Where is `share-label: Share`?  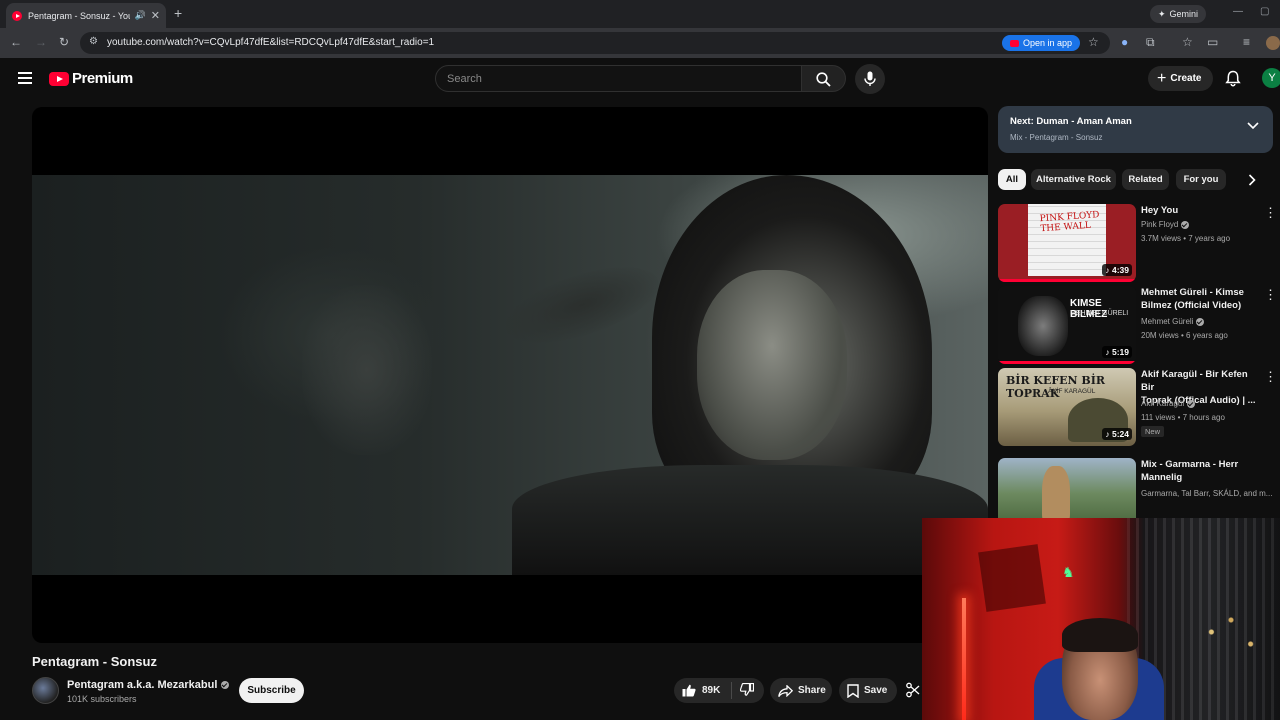 share-label: Share is located at coordinates (812, 690).